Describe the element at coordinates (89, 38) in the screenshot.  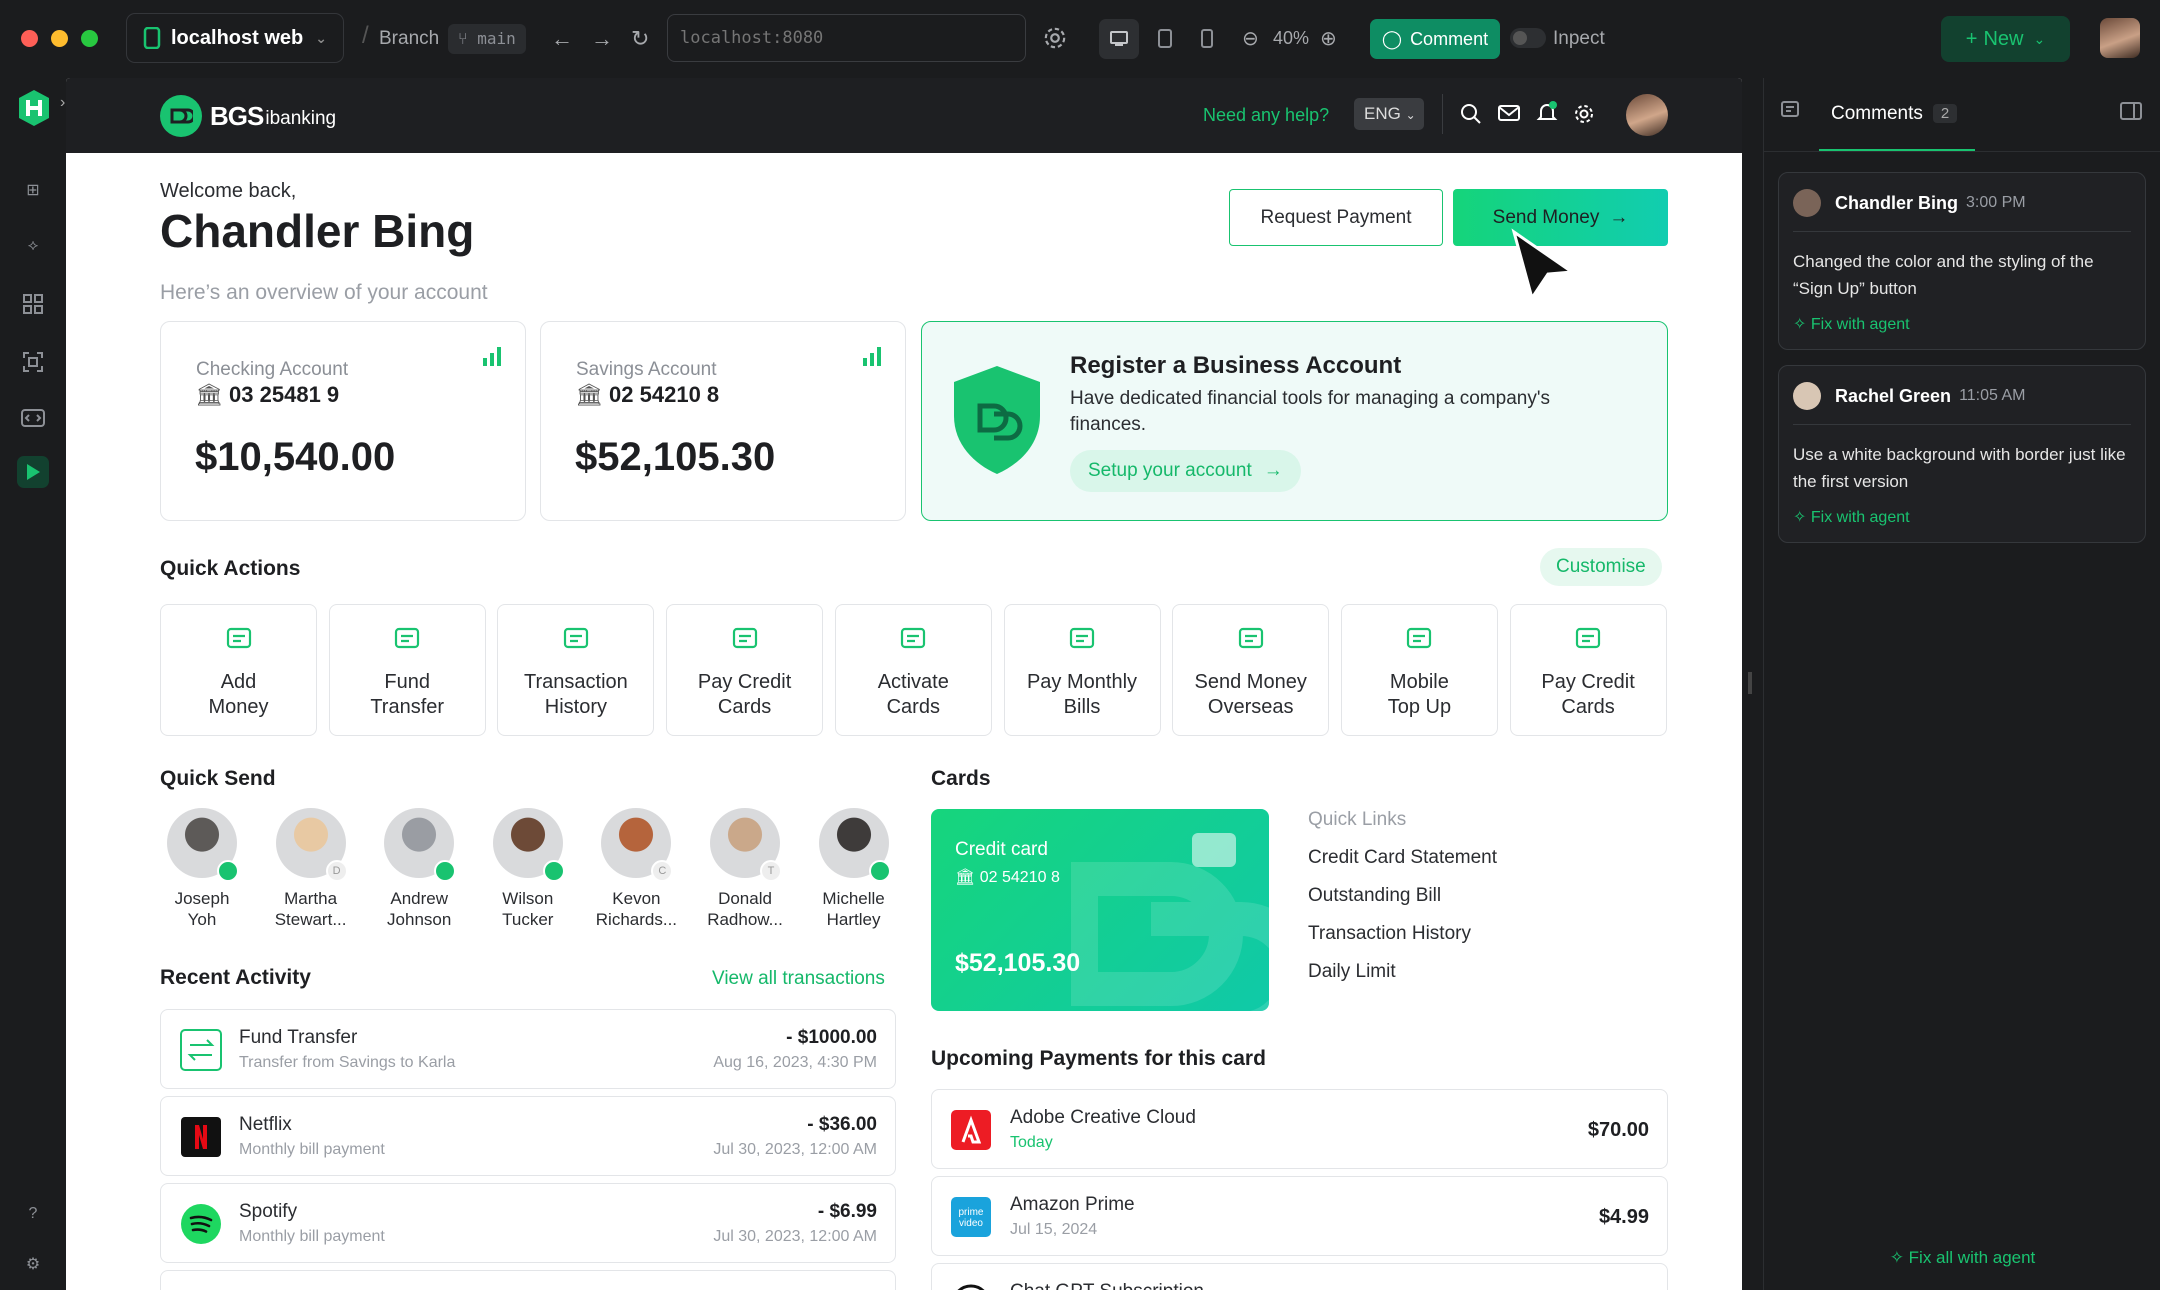
I see `maximize-window-dot` at that location.